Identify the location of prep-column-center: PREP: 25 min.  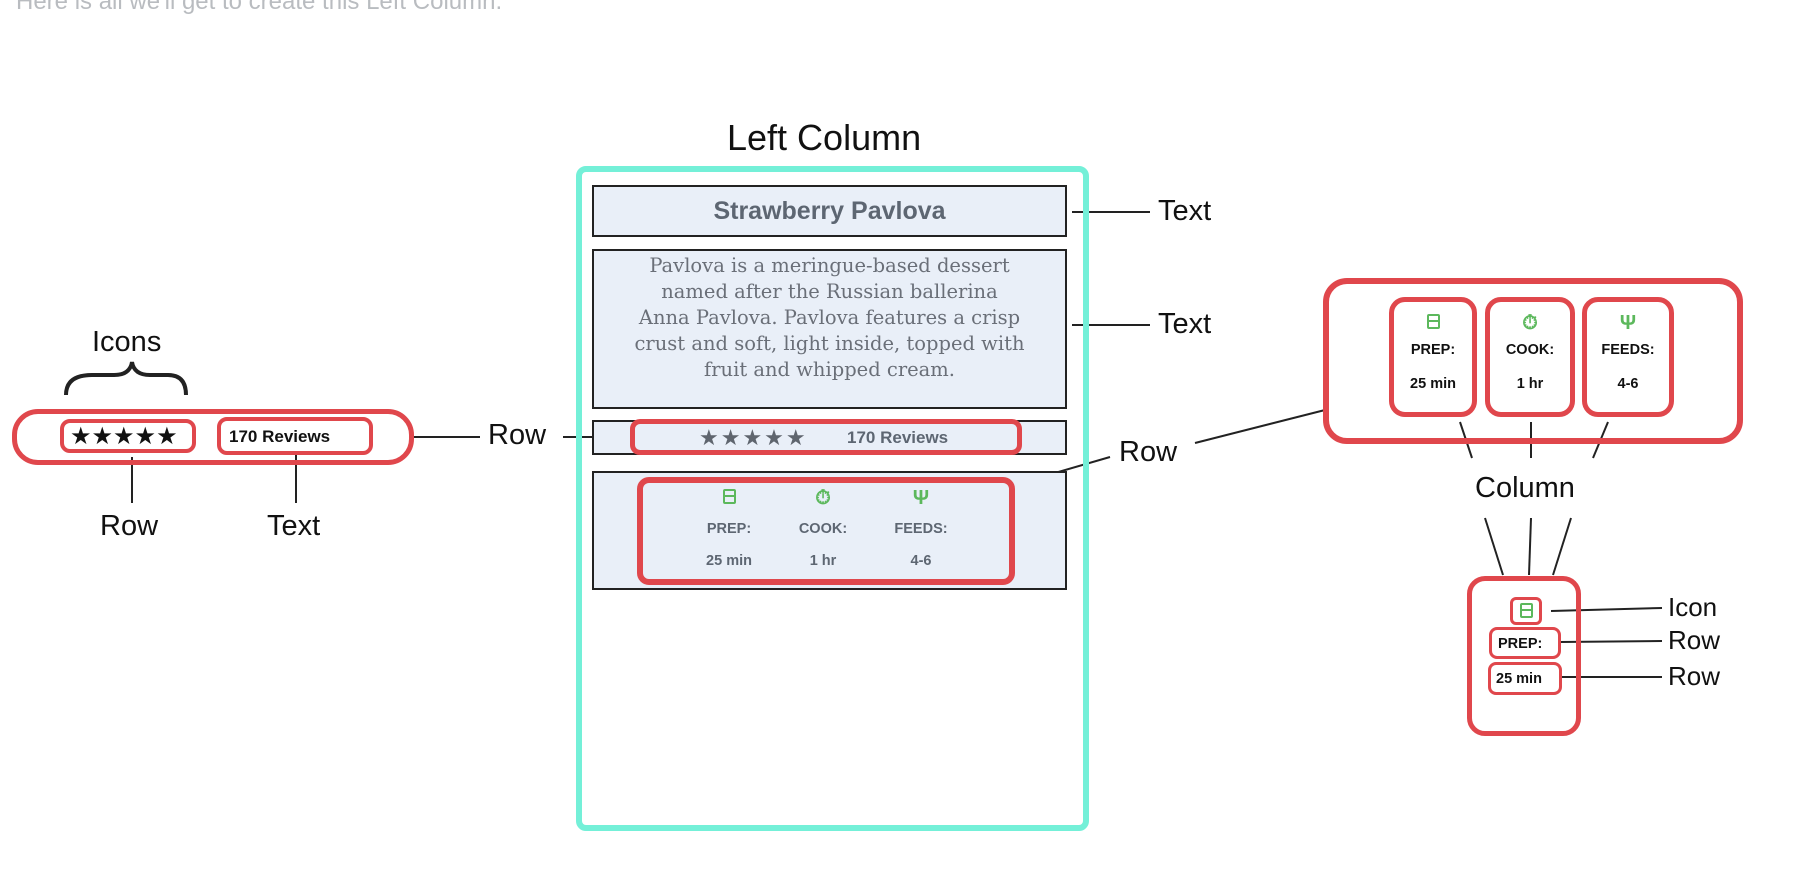
(729, 528).